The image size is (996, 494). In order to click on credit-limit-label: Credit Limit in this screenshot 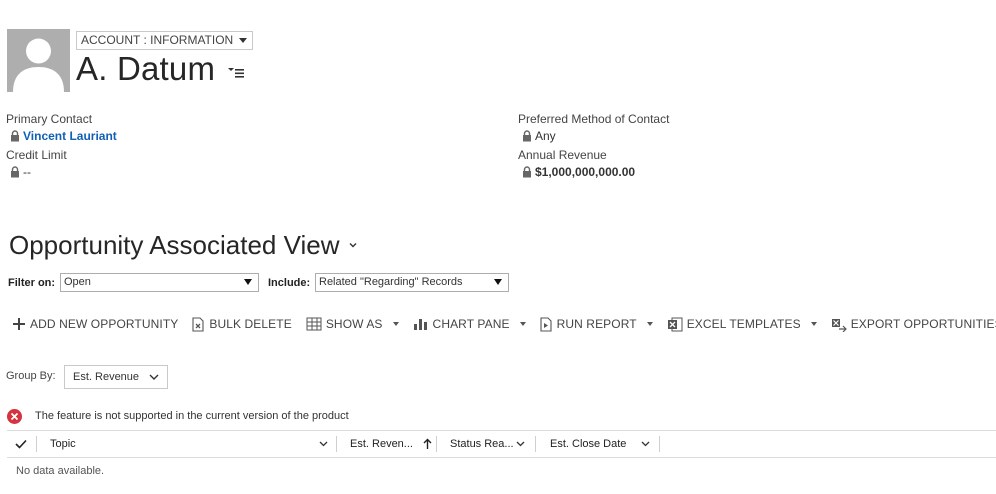, I will do `click(36, 155)`.